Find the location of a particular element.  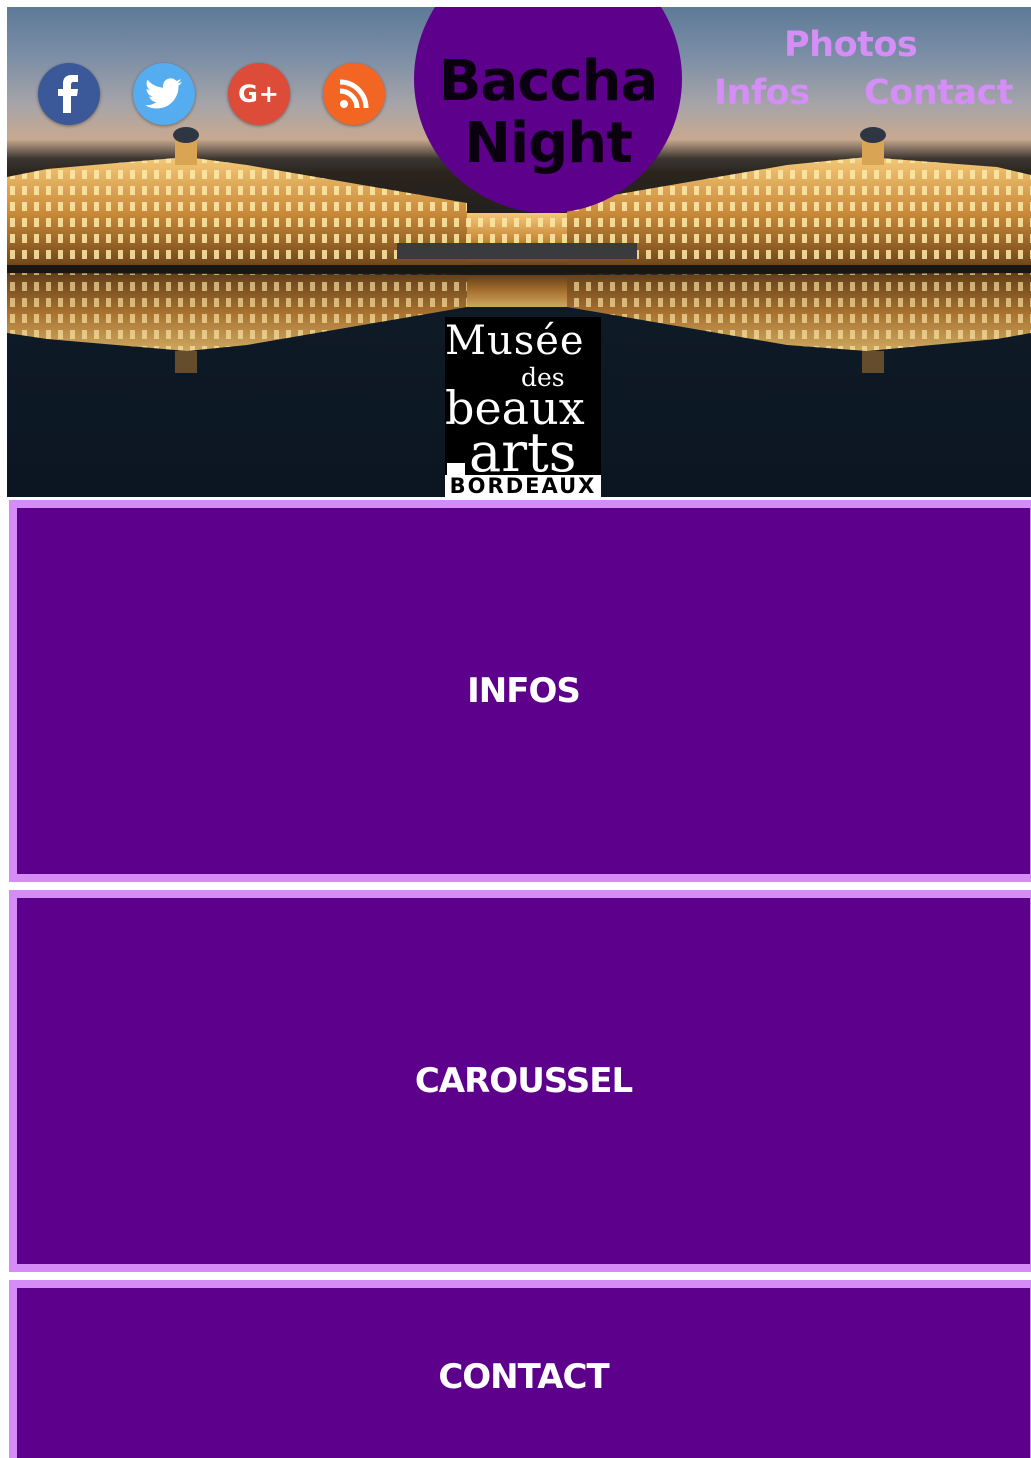

contact-section-button: CONTACT is located at coordinates (520, 1369).